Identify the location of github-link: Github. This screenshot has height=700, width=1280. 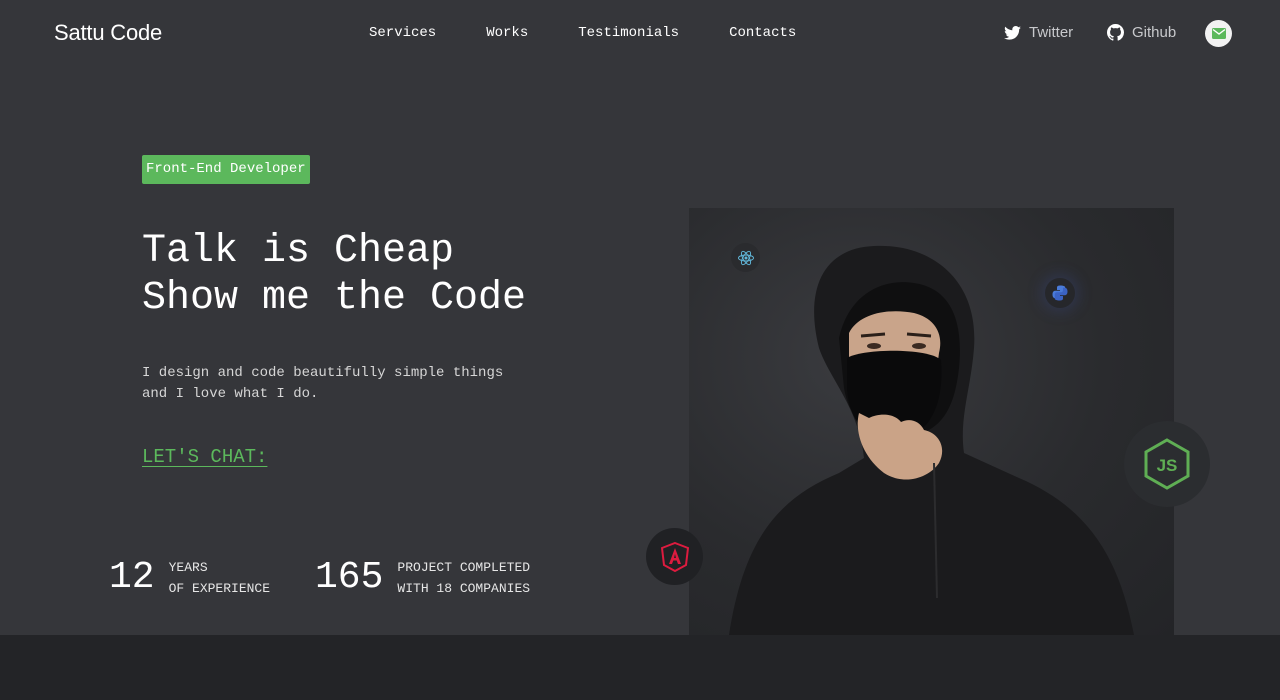
(1141, 32).